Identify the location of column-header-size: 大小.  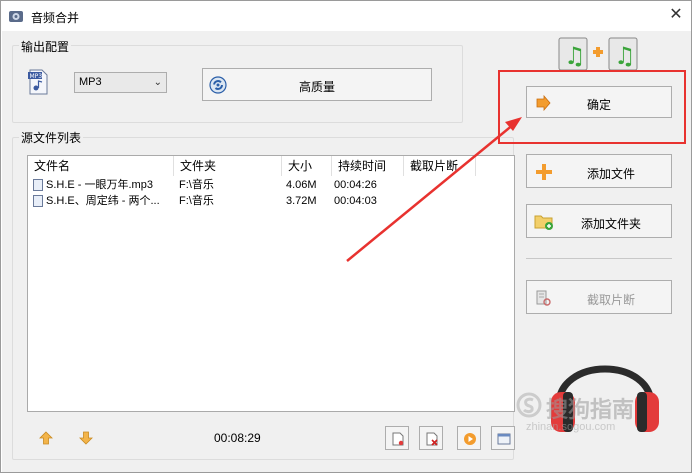
(307, 166).